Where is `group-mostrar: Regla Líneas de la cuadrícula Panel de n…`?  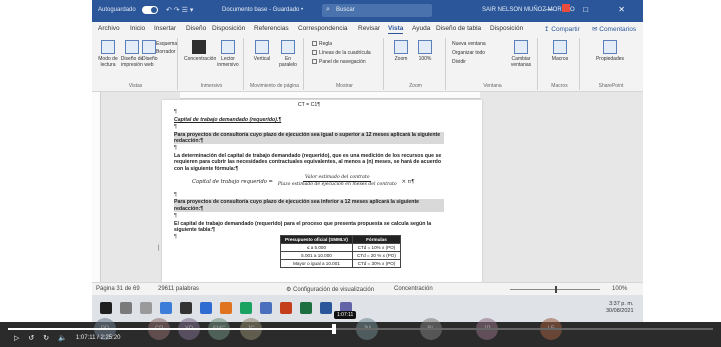
group-mostrar: Regla Líneas de la cuadrícula Panel de n… is located at coordinates (345, 64).